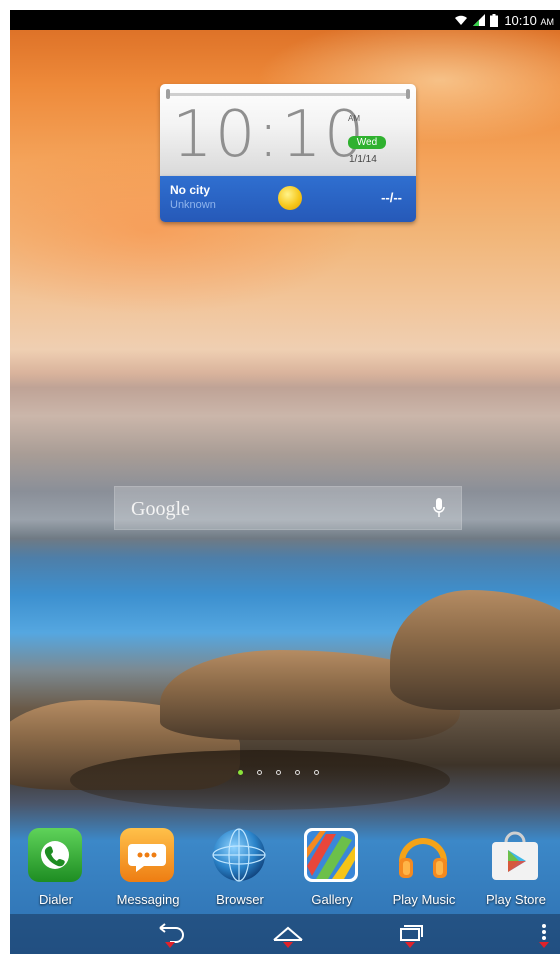  What do you see at coordinates (168, 94) in the screenshot?
I see `clock-rail-knob-left` at bounding box center [168, 94].